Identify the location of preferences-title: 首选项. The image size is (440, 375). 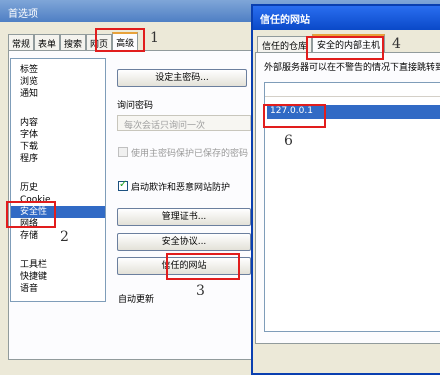
(23, 14).